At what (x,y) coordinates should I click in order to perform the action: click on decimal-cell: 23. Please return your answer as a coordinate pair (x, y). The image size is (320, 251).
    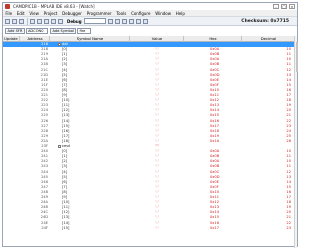
    Looking at the image, I should click on (288, 227).